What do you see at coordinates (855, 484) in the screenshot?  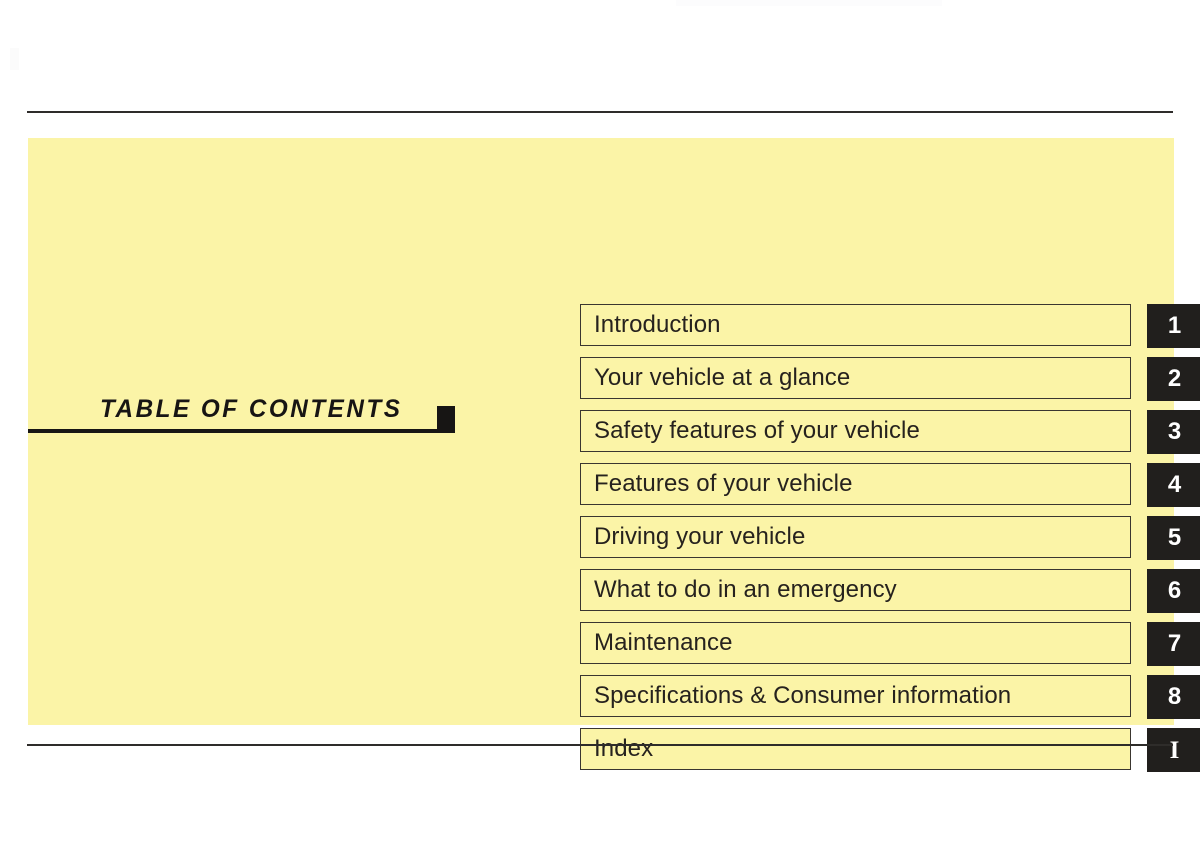 I see `toc-entry-box: Features of your vehicle` at bounding box center [855, 484].